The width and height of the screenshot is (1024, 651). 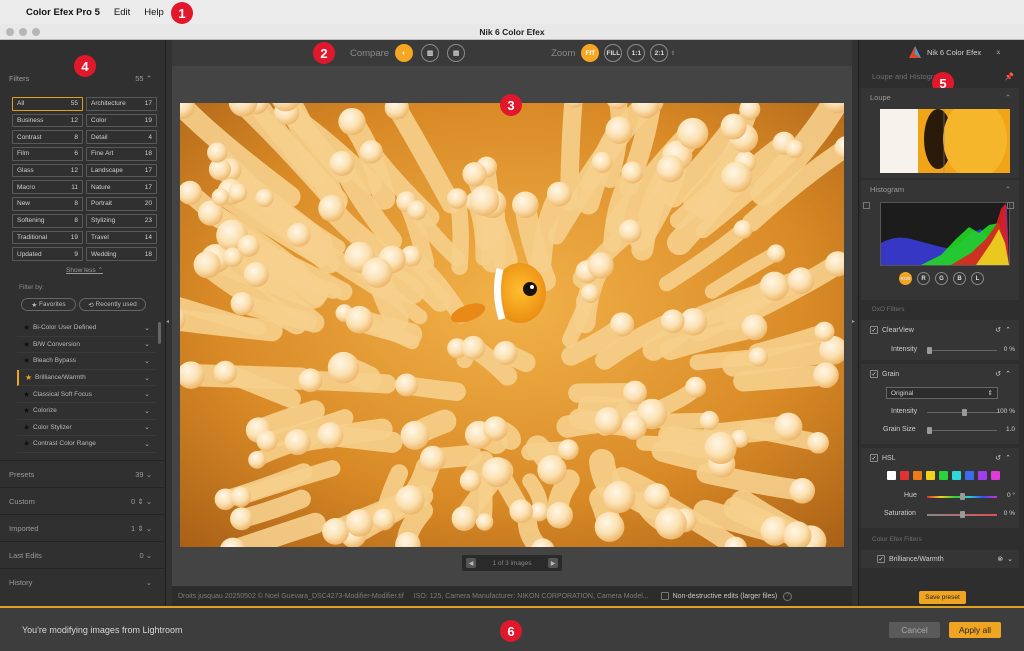 What do you see at coordinates (122, 12) in the screenshot?
I see `menu-edit: Edit` at bounding box center [122, 12].